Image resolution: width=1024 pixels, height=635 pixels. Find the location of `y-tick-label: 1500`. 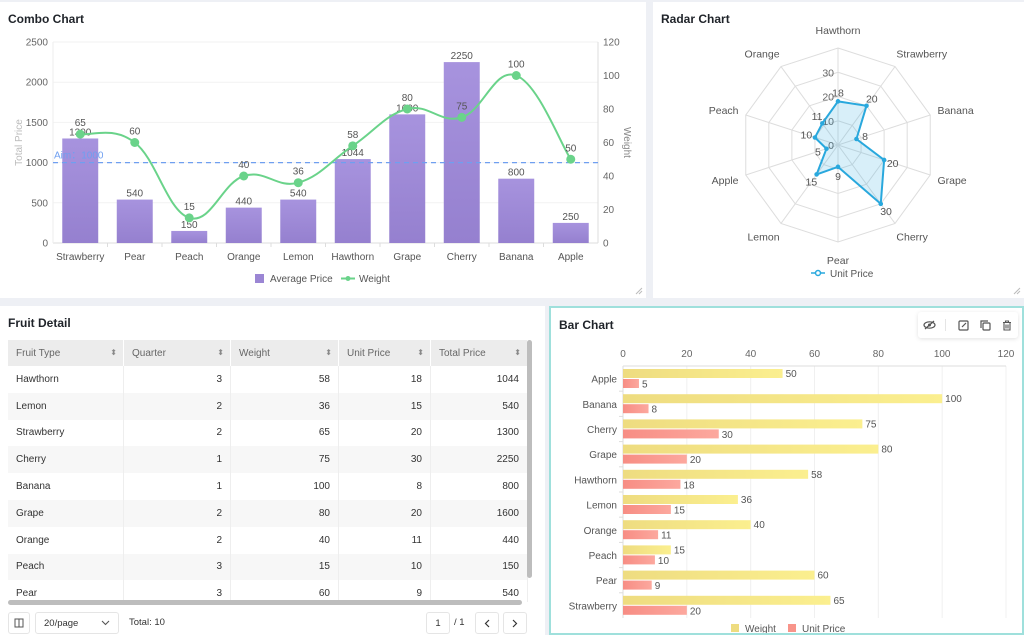

y-tick-label: 1500 is located at coordinates (37, 123).